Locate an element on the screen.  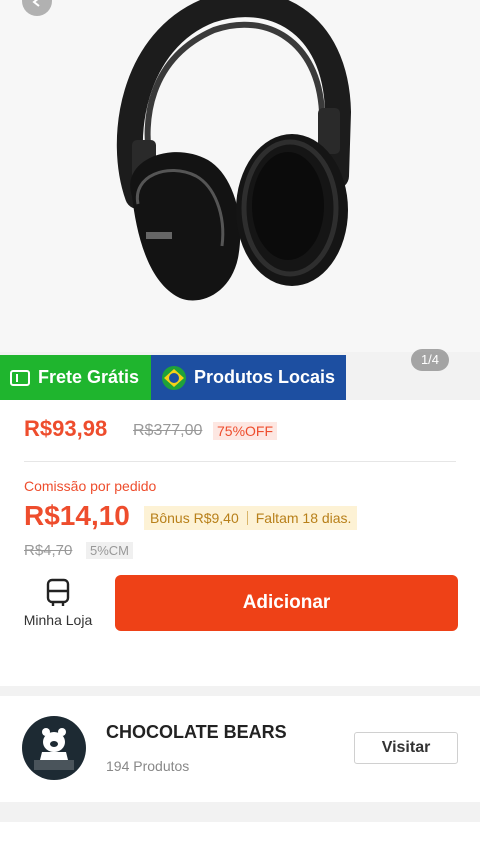
promo-badges: Frete Grátis Produtos Locais 1/4 is located at coordinates (240, 374).